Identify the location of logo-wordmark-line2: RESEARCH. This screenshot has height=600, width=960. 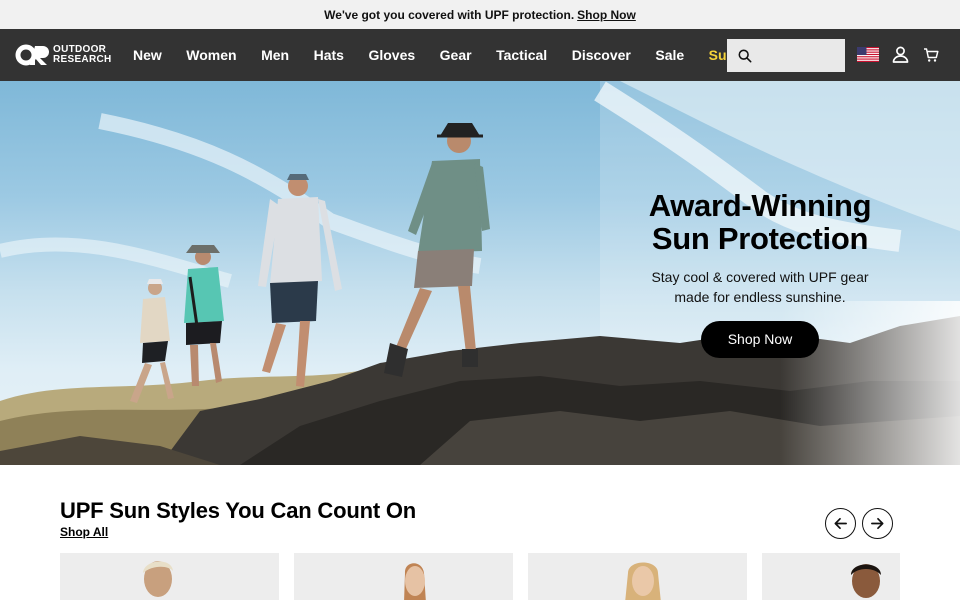
(82, 59).